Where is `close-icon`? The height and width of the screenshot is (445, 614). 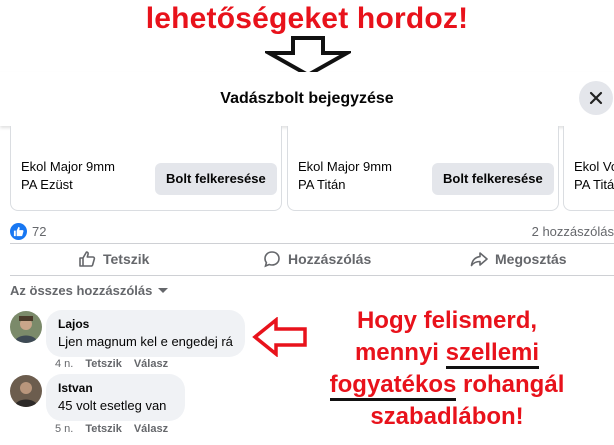
close-icon is located at coordinates (596, 98).